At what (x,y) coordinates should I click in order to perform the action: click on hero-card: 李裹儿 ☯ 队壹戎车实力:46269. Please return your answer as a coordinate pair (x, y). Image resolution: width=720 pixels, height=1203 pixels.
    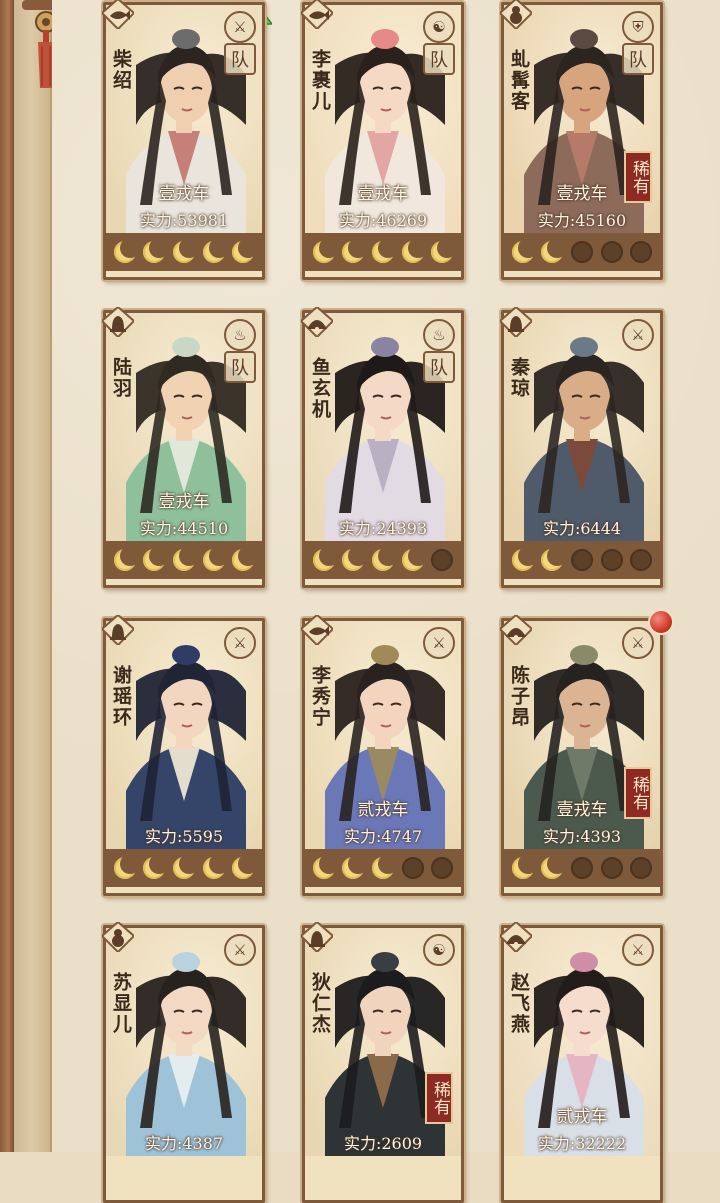
    Looking at the image, I should click on (381, 140).